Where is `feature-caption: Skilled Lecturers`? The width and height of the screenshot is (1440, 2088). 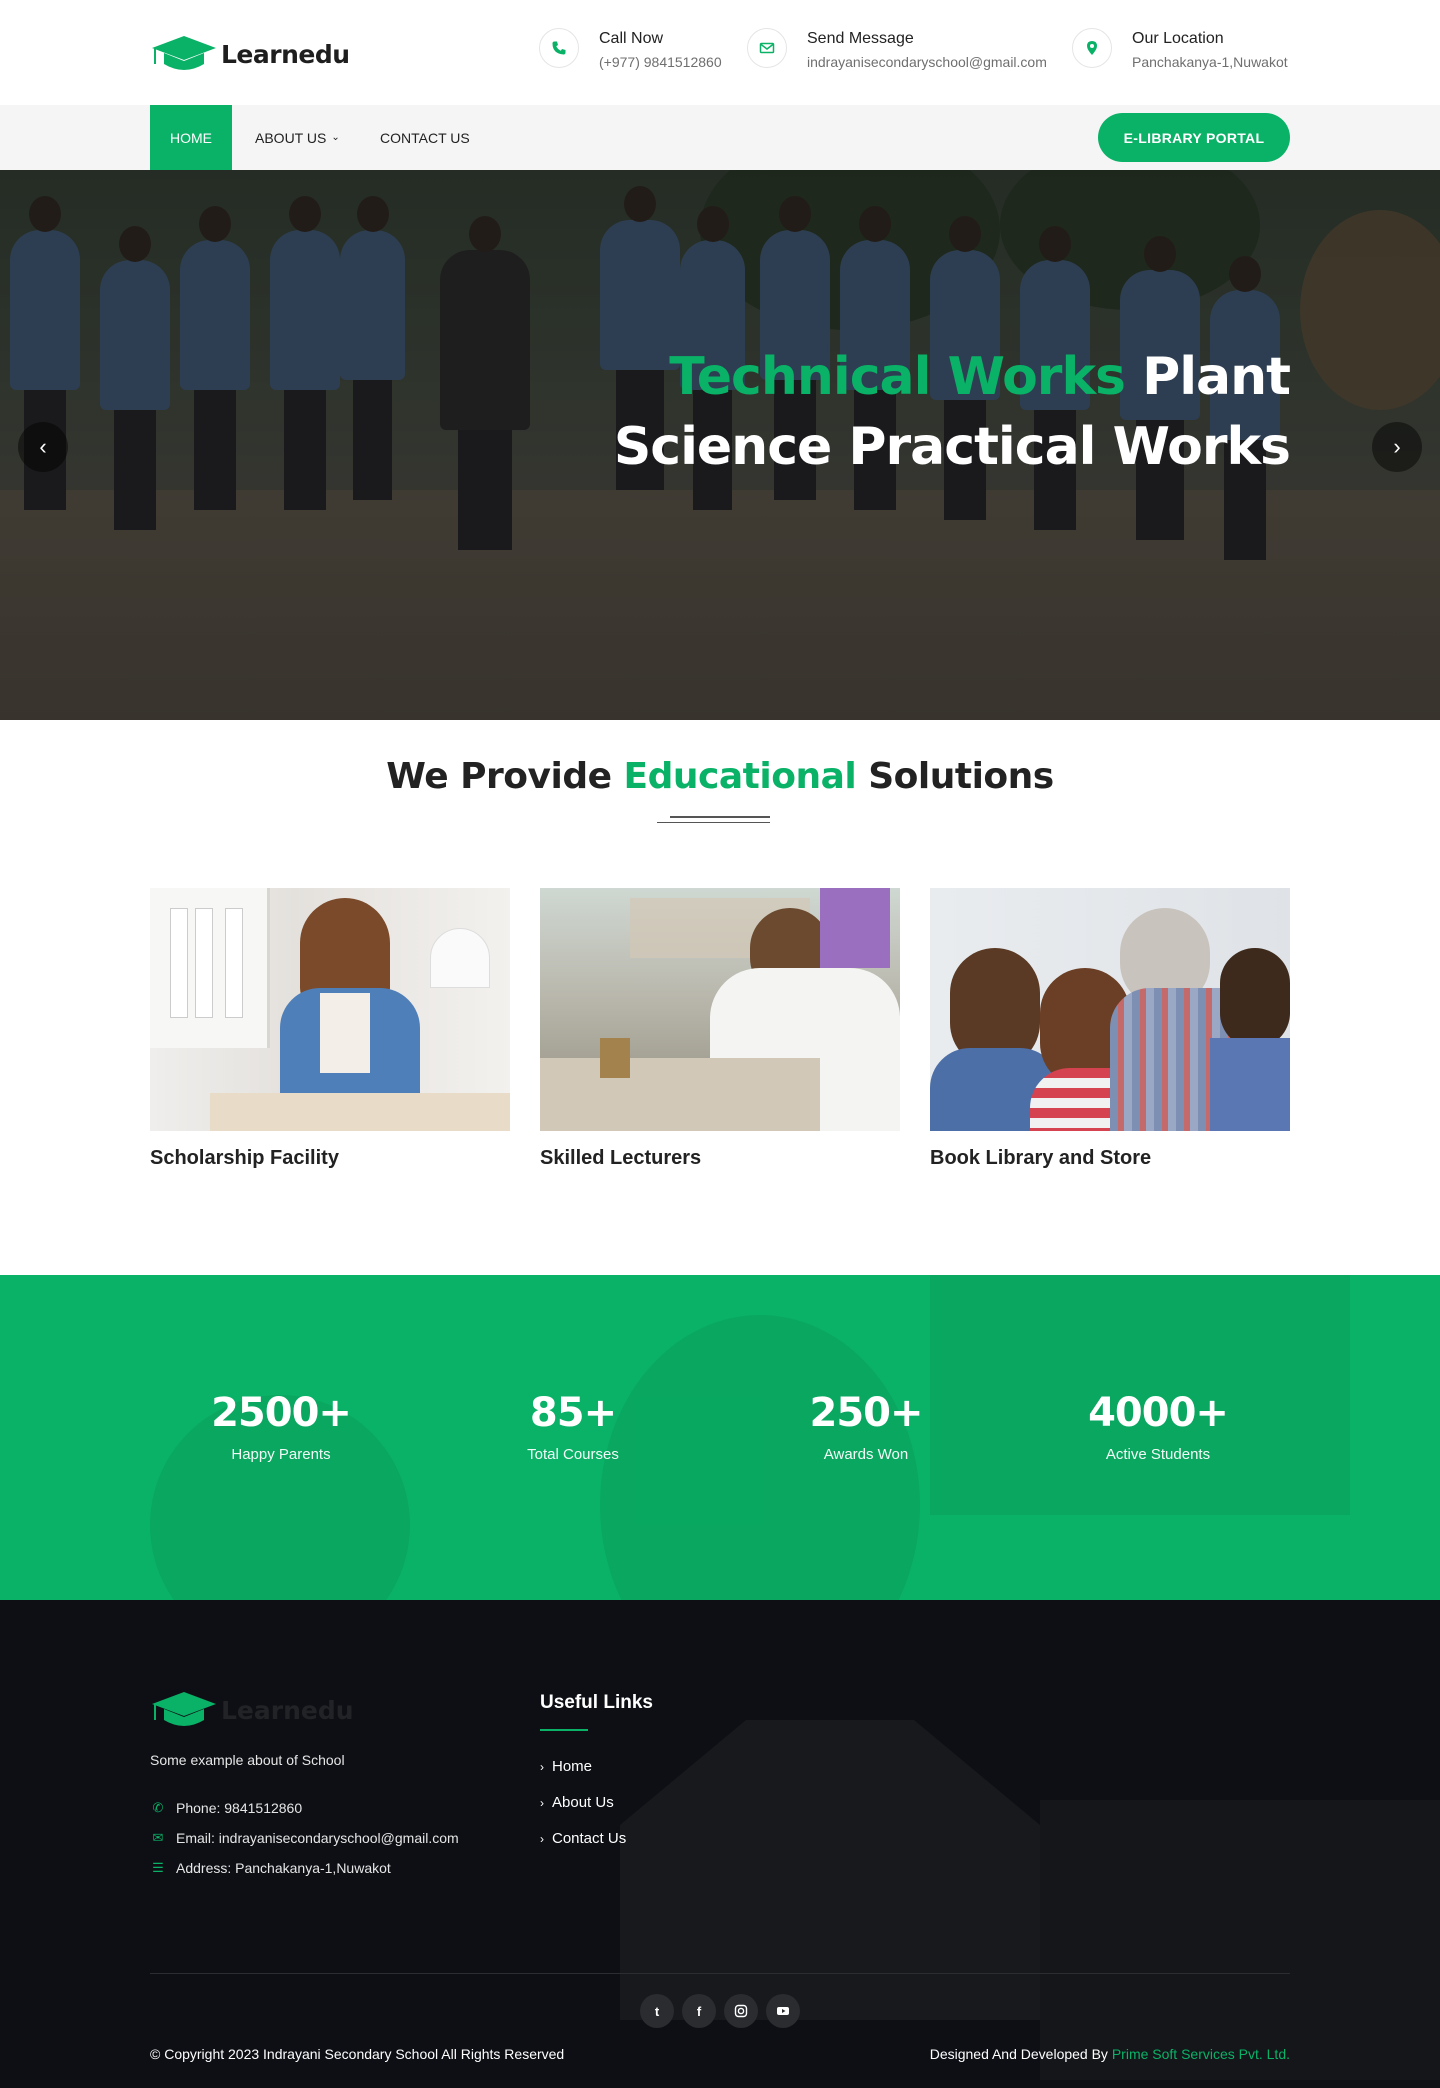 feature-caption: Skilled Lecturers is located at coordinates (621, 1158).